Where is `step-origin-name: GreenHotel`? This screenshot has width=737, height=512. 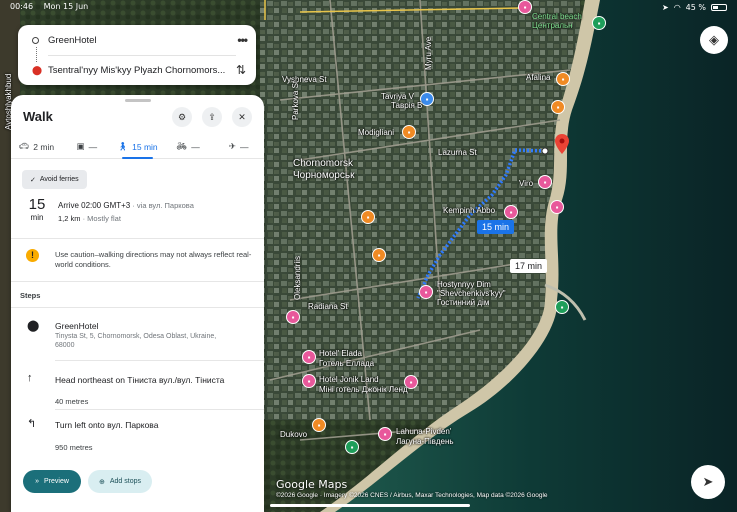 step-origin-name: GreenHotel is located at coordinates (76, 326).